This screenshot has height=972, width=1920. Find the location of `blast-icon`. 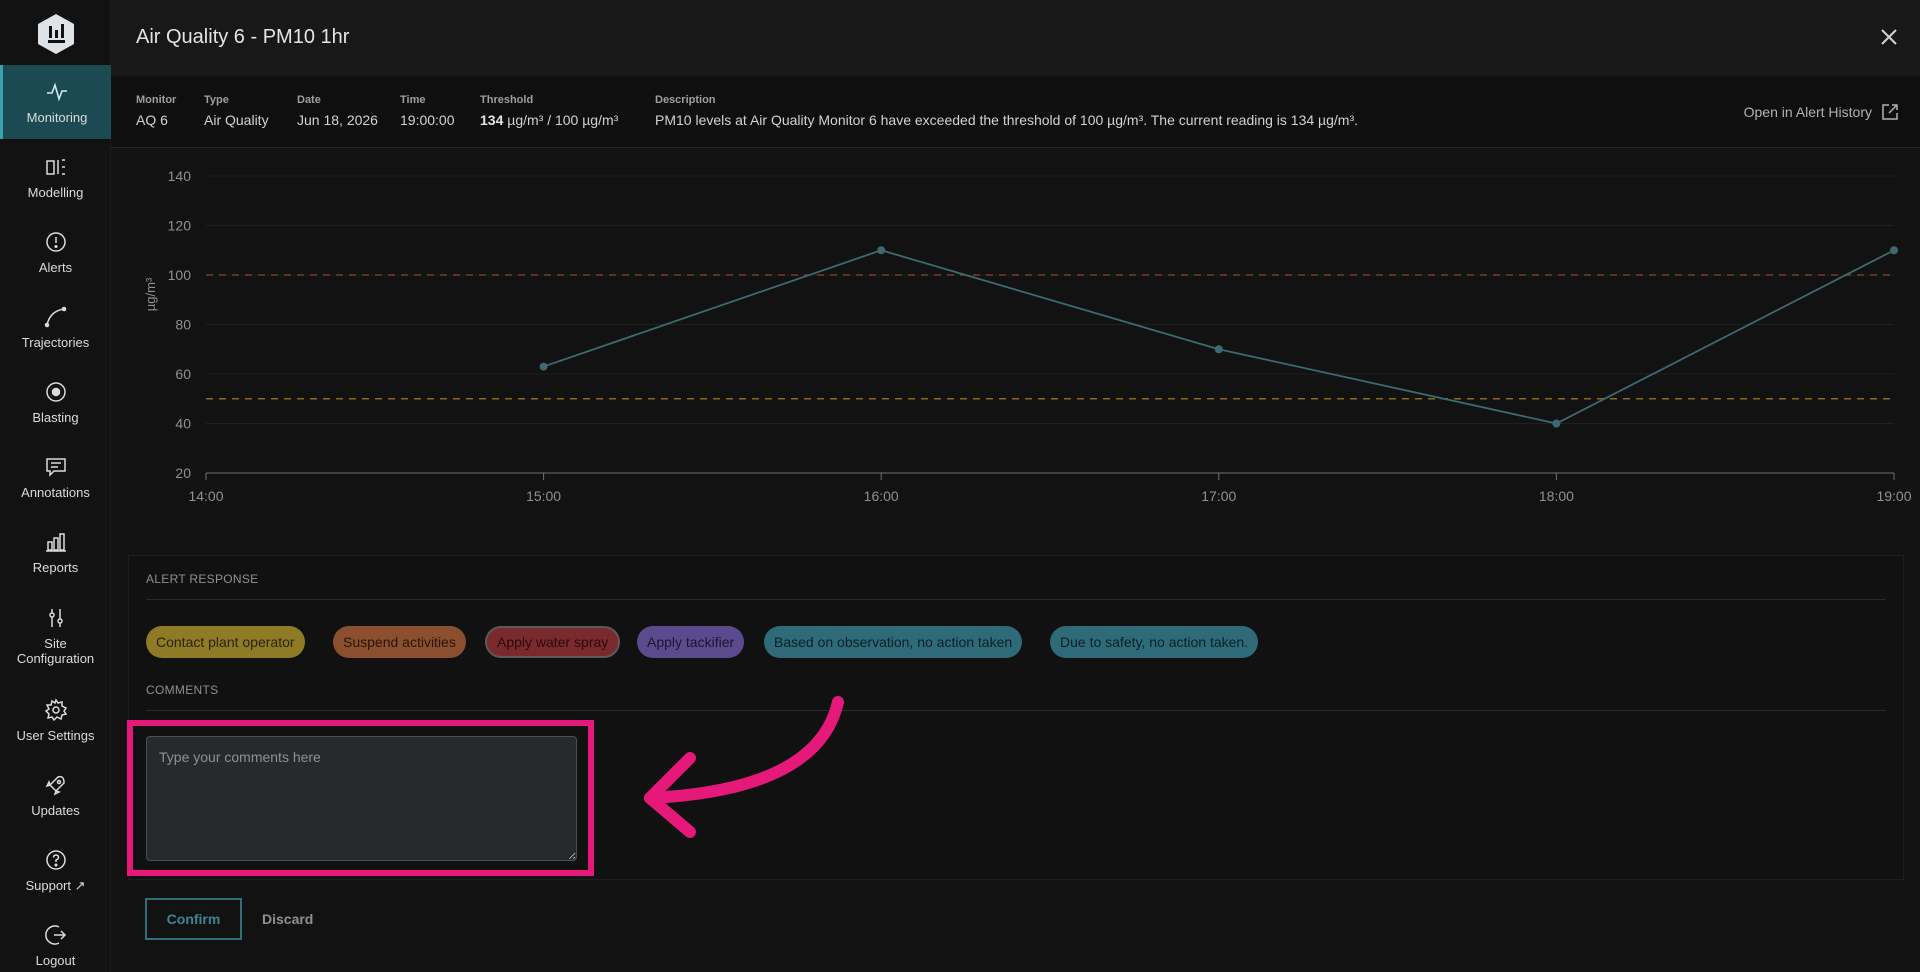

blast-icon is located at coordinates (55, 391).